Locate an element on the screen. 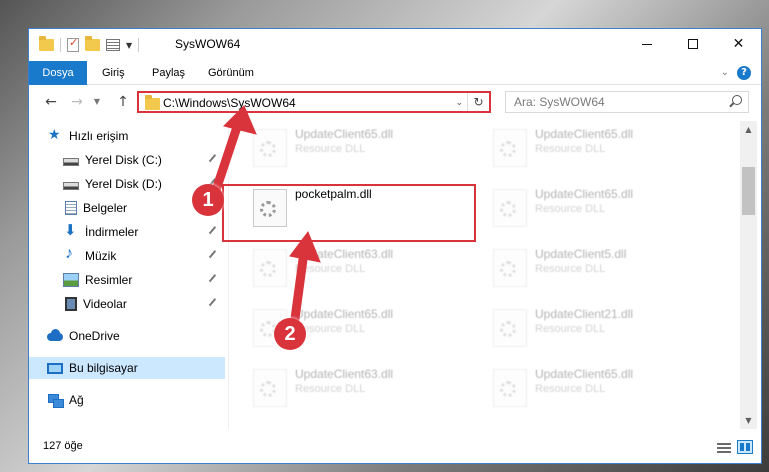 This screenshot has height=472, width=769. tab-view: Görünüm is located at coordinates (231, 73).